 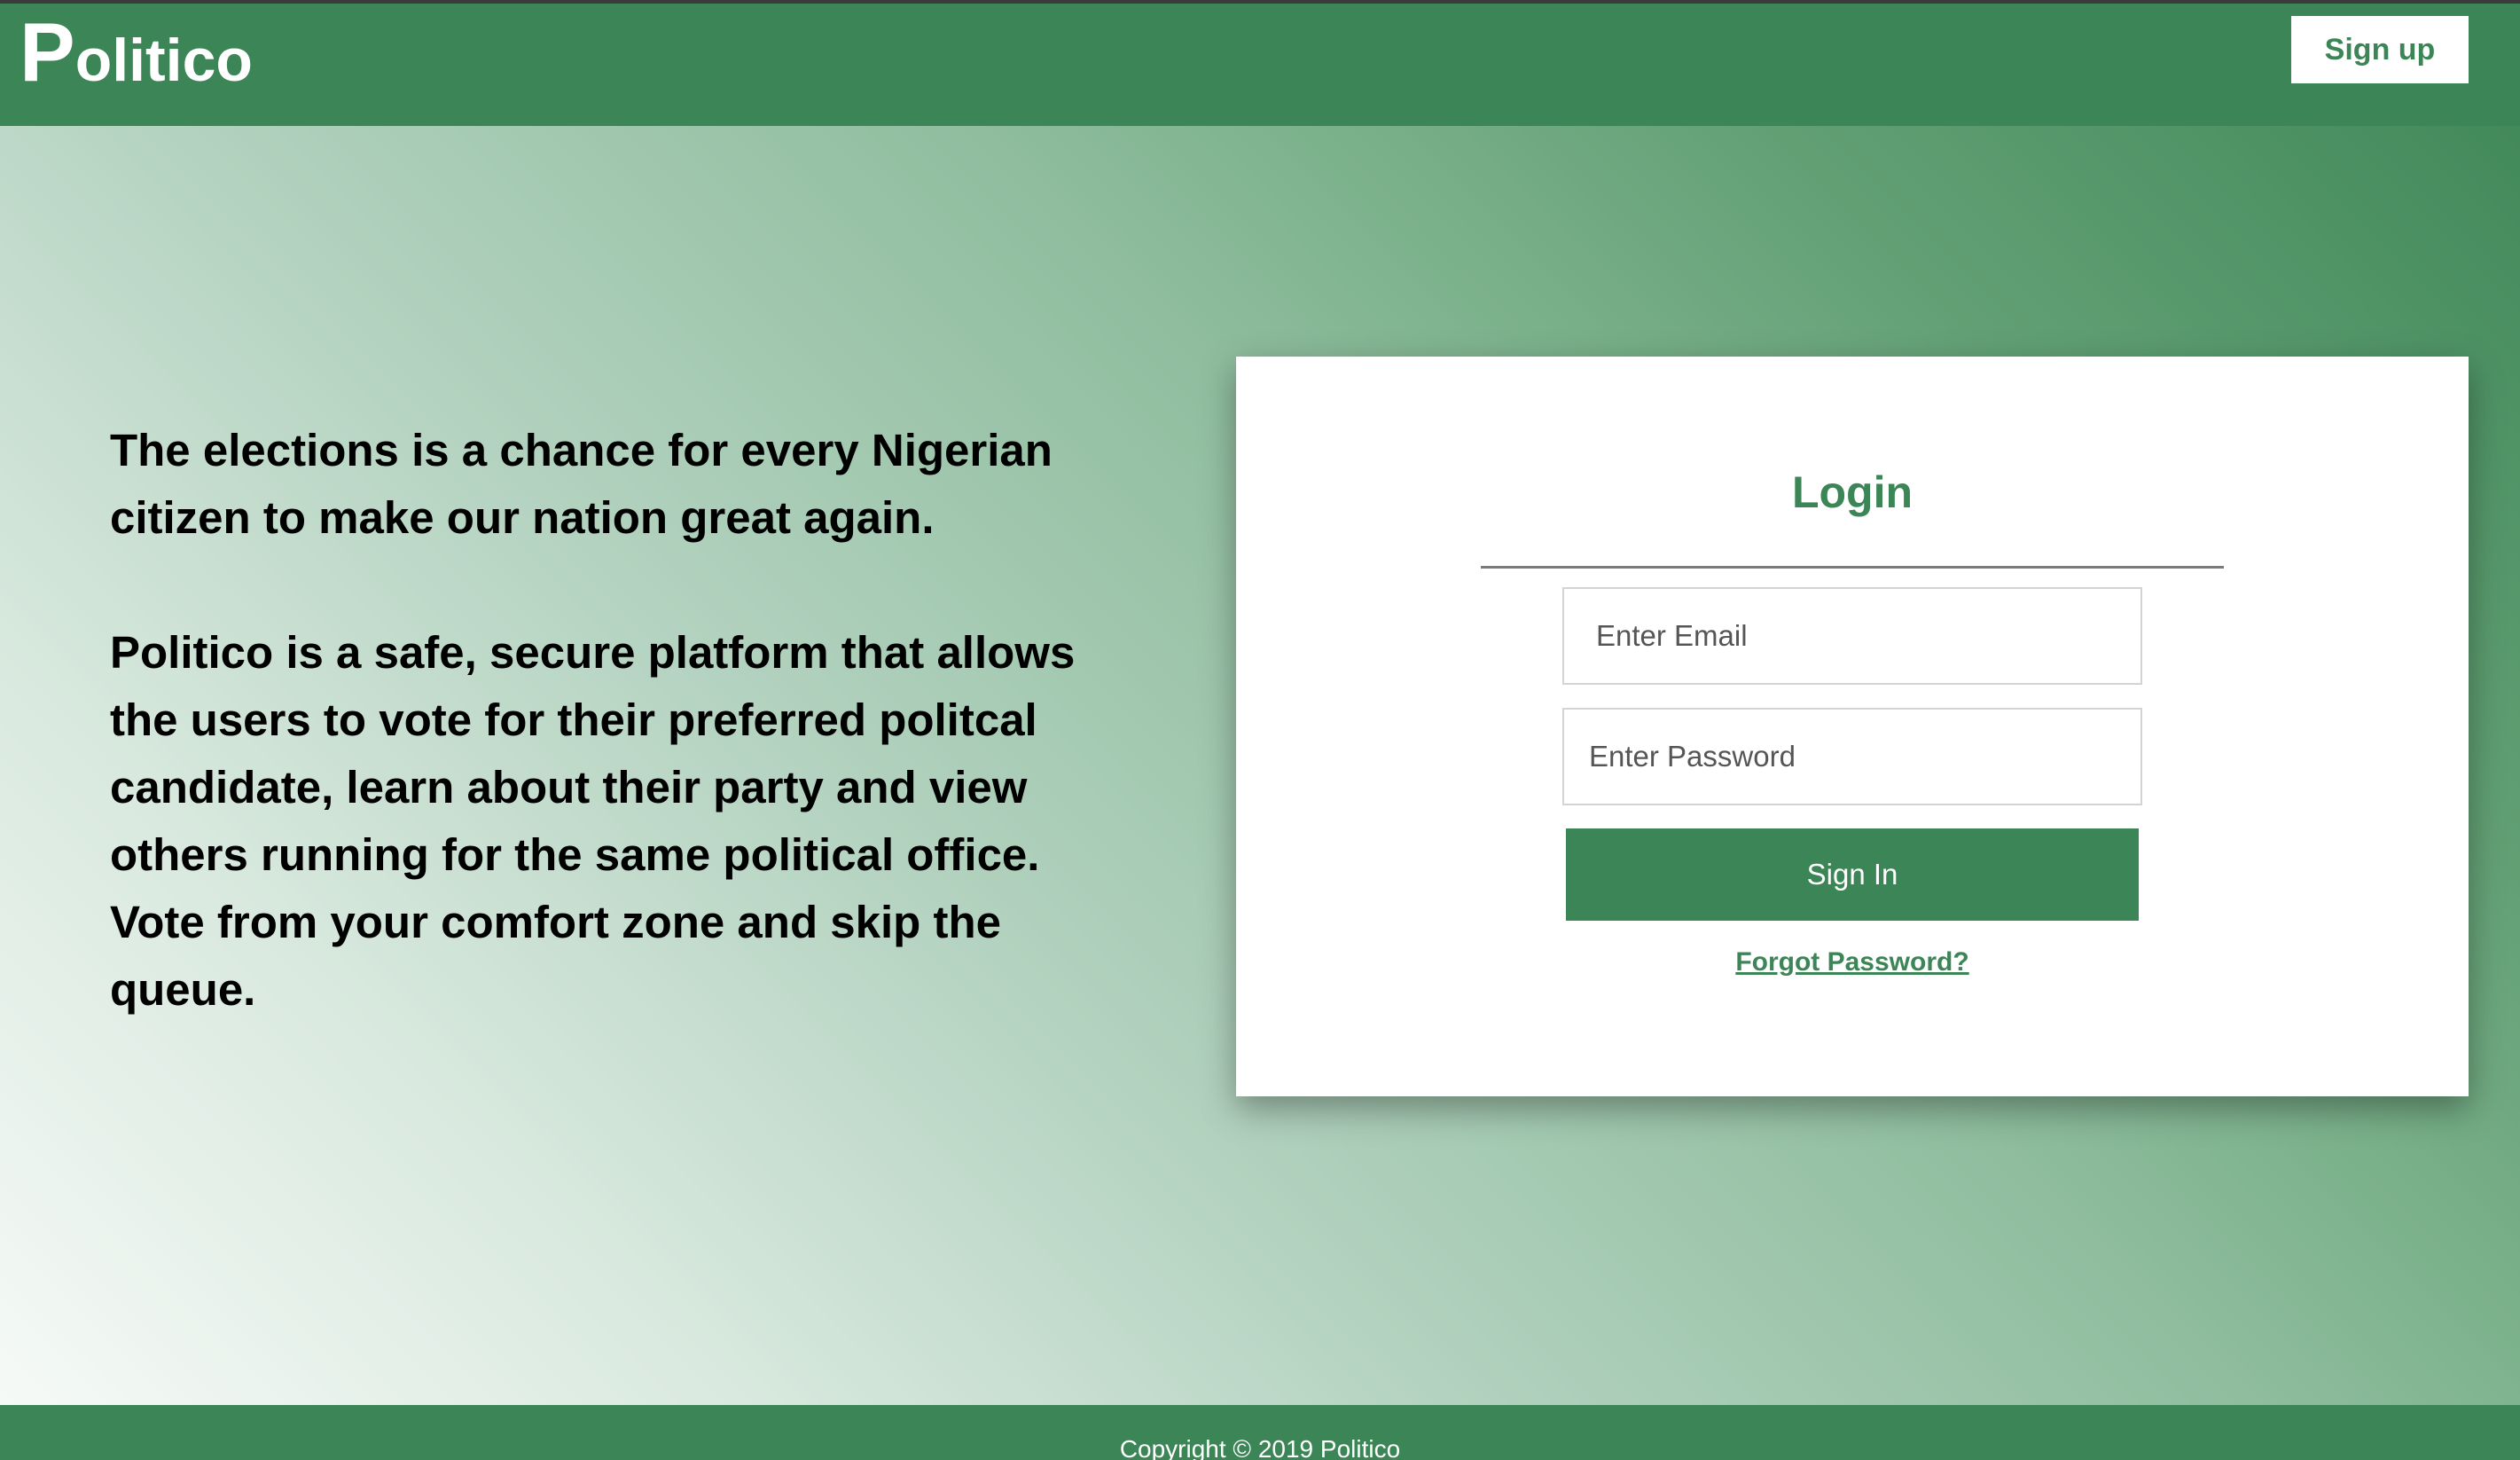 I want to click on logo-initial: P, so click(x=47, y=51).